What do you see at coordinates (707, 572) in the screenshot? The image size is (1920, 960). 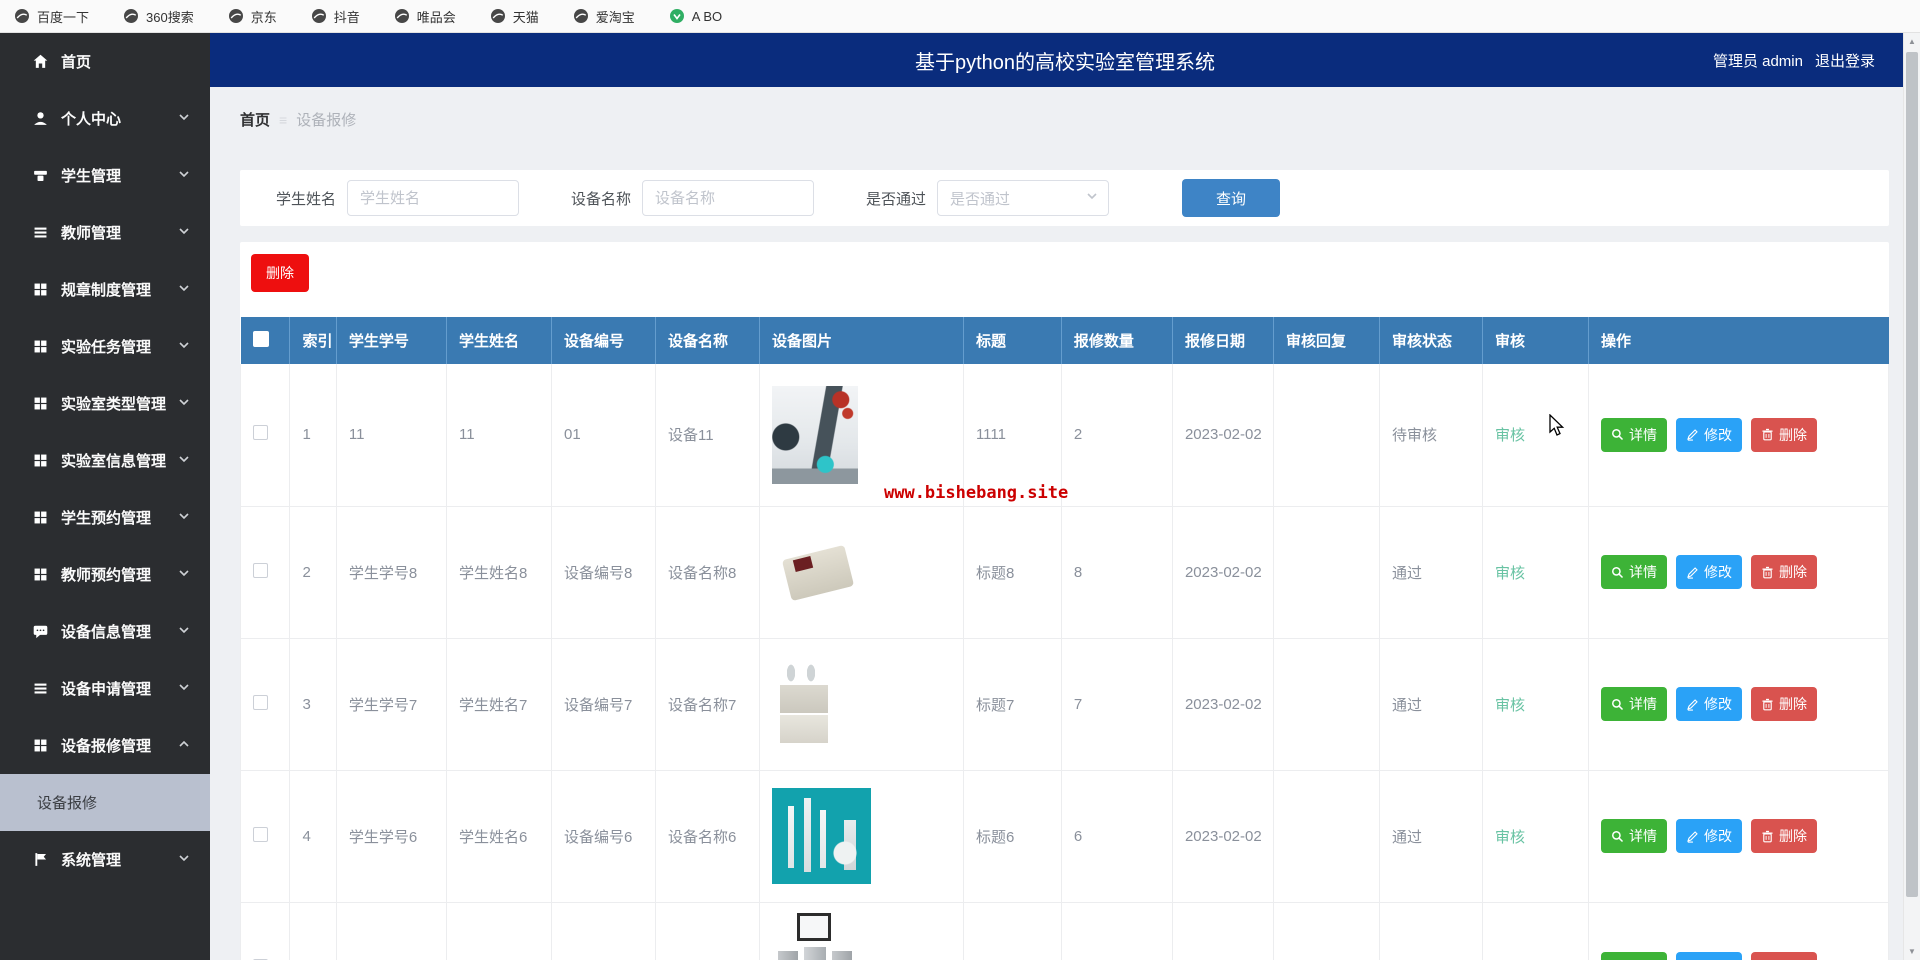 I see `cell-device-name: 设备名称8` at bounding box center [707, 572].